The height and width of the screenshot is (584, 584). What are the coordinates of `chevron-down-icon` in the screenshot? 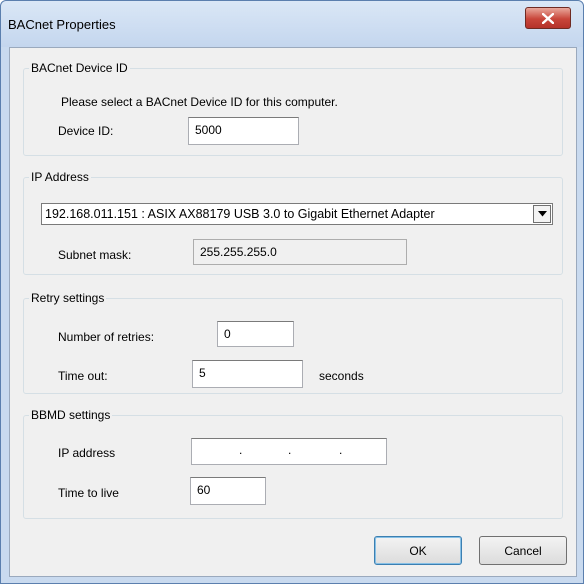 It's located at (542, 214).